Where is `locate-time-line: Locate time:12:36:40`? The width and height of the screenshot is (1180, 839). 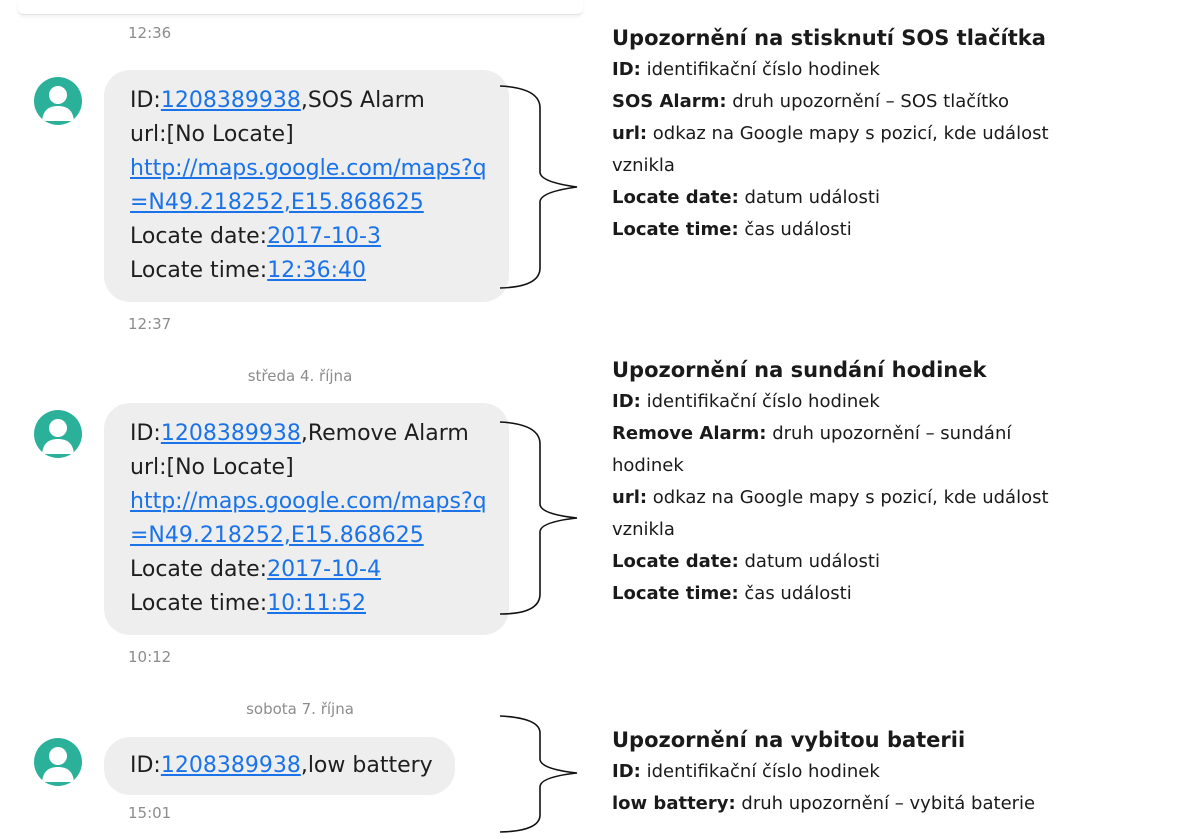
locate-time-line: Locate time:12:36:40 is located at coordinates (308, 271).